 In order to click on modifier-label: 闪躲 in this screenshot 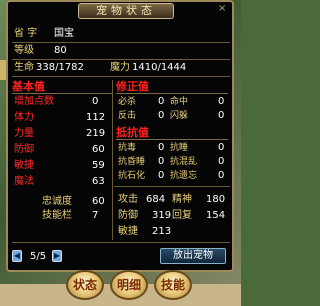, I will do `click(179, 116)`.